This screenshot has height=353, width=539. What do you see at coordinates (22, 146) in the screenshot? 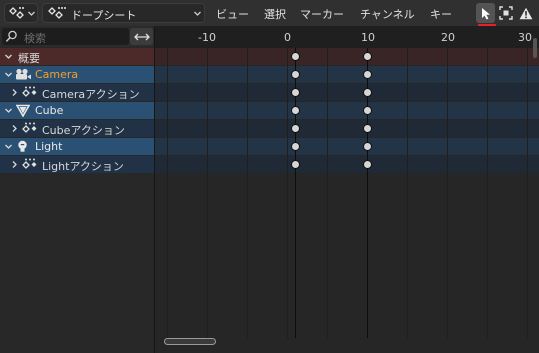
I see `bulb-icon` at bounding box center [22, 146].